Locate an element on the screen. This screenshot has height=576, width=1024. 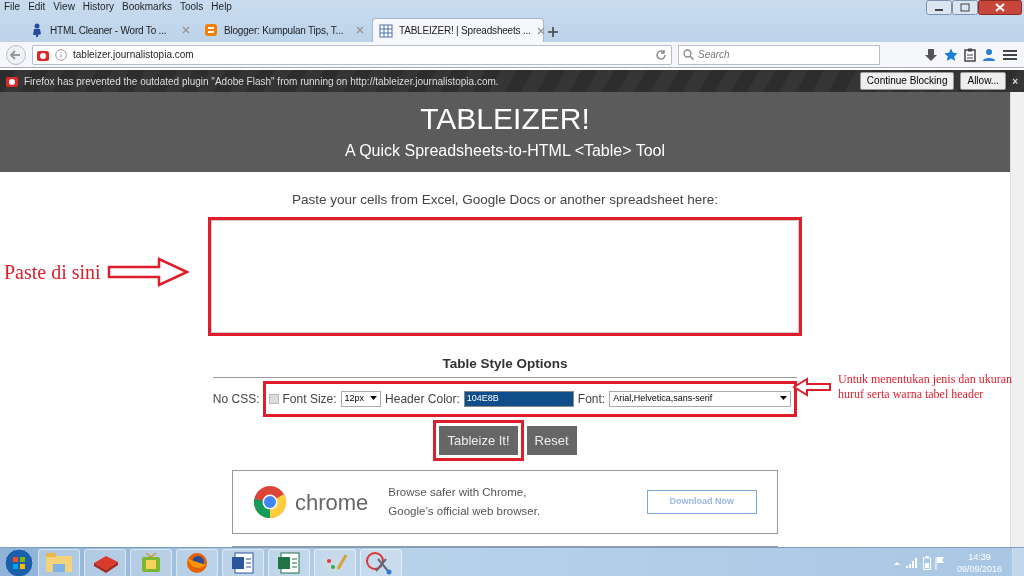
url-text: tableizer.journalistopia.com is located at coordinates (134, 55).